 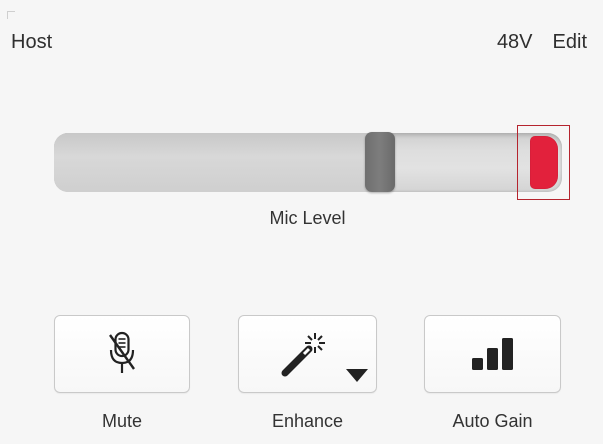 I want to click on enhance-button, so click(x=307, y=354).